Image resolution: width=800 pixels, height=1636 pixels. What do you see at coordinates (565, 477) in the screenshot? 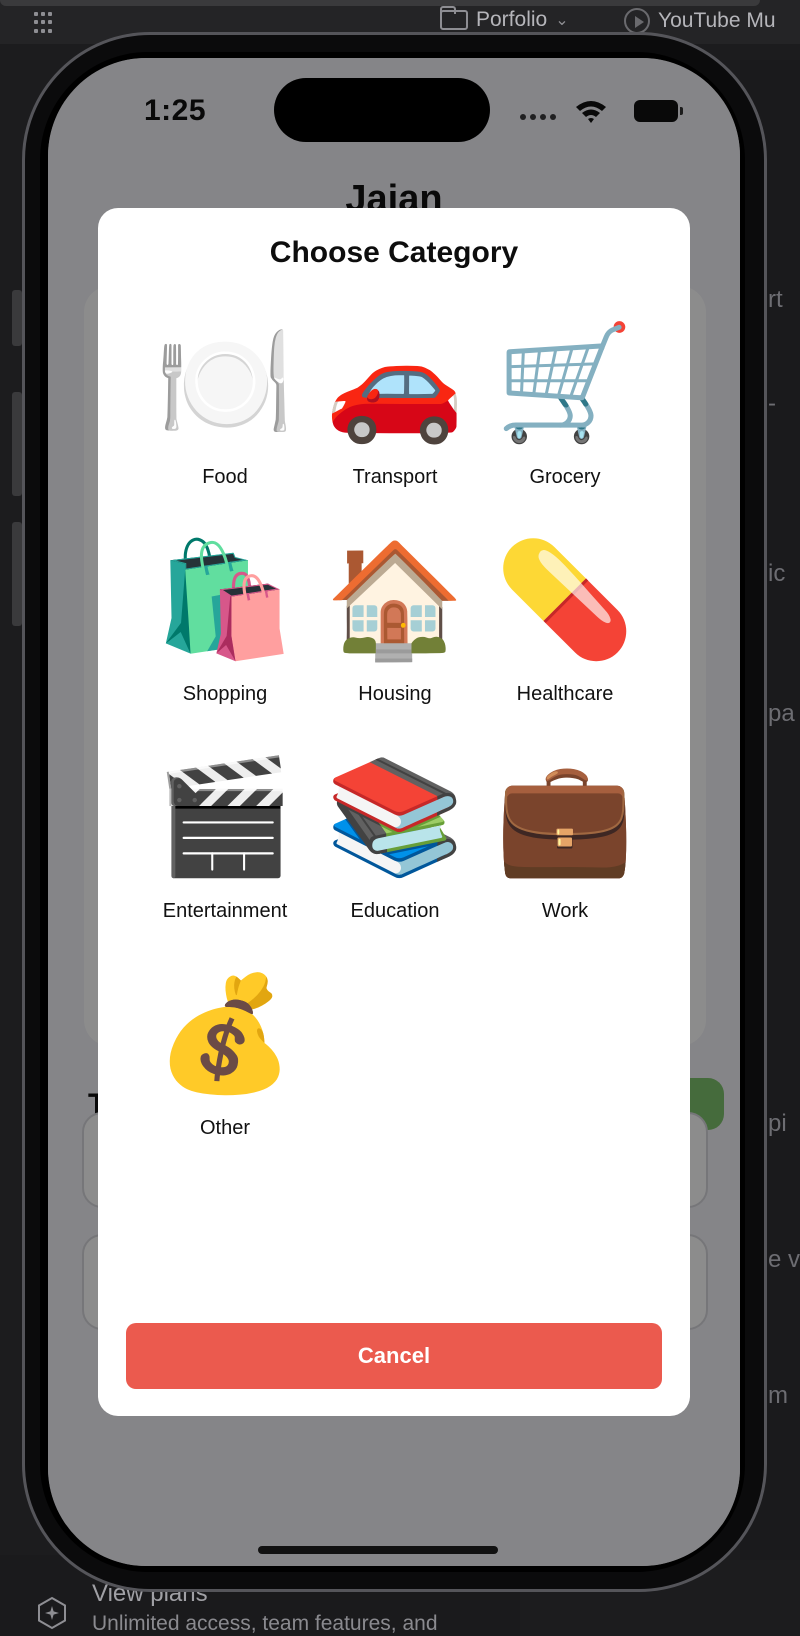
I see `category-label: Grocery` at bounding box center [565, 477].